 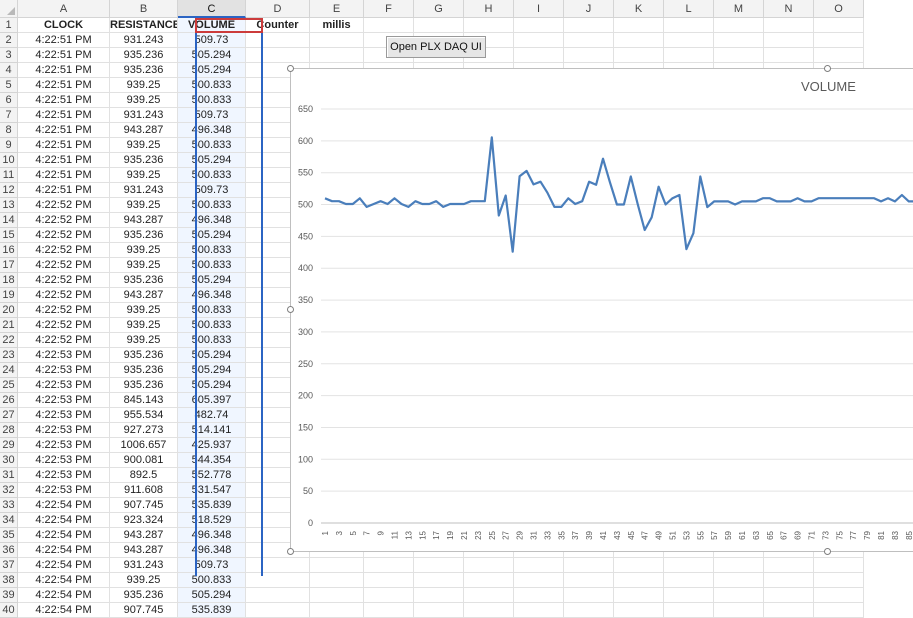 What do you see at coordinates (144, 415) in the screenshot?
I see `resistance-cell: 955.534` at bounding box center [144, 415].